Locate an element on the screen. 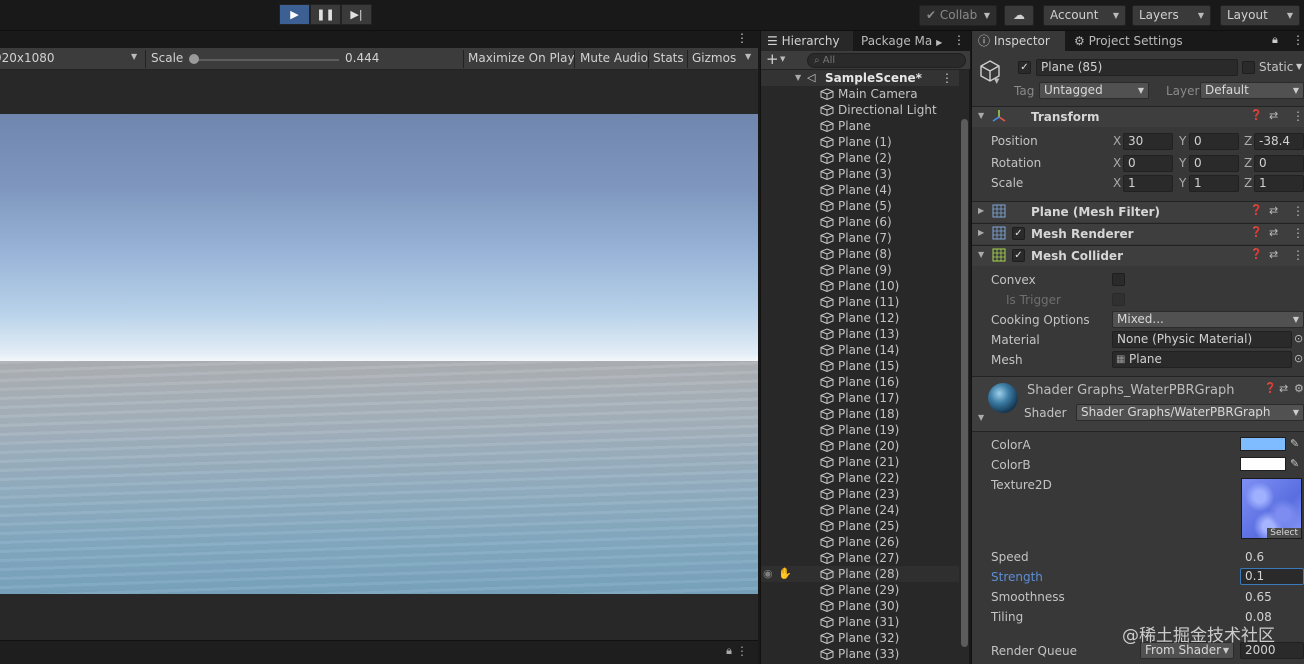 The height and width of the screenshot is (664, 1304). hierarchy-item: Plane (16) is located at coordinates (860, 382).